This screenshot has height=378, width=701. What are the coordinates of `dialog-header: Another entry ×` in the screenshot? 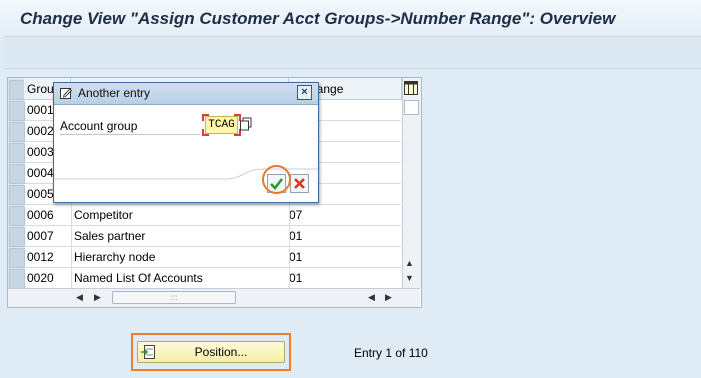 It's located at (186, 94).